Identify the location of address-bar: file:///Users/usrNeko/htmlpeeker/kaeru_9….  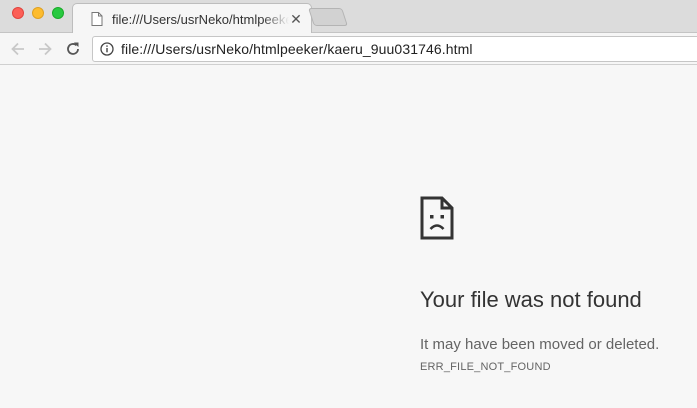
(394, 49).